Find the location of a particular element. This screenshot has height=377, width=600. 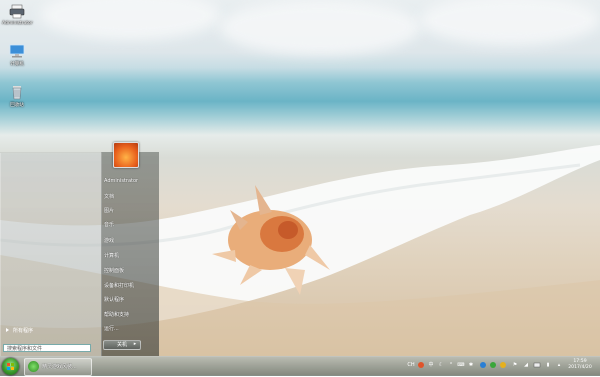

search-input: 搜索程序和文件 is located at coordinates (47, 348).